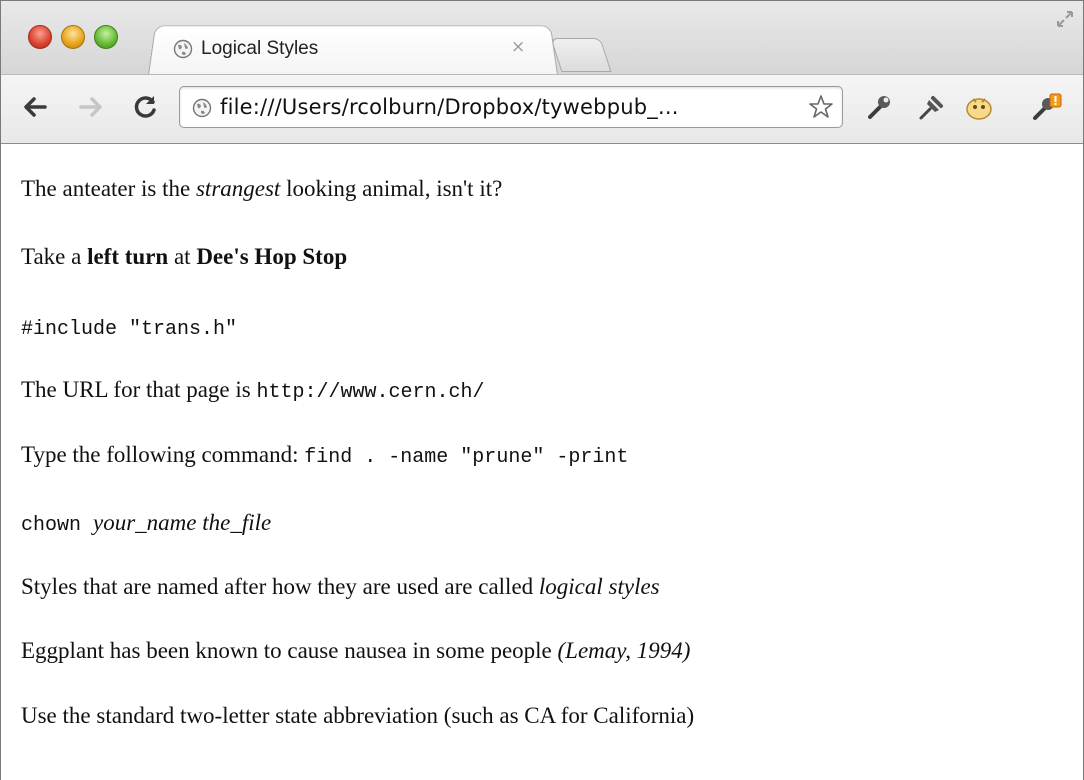 The height and width of the screenshot is (780, 1084). I want to click on strong-text-left-turn: left turn, so click(128, 256).